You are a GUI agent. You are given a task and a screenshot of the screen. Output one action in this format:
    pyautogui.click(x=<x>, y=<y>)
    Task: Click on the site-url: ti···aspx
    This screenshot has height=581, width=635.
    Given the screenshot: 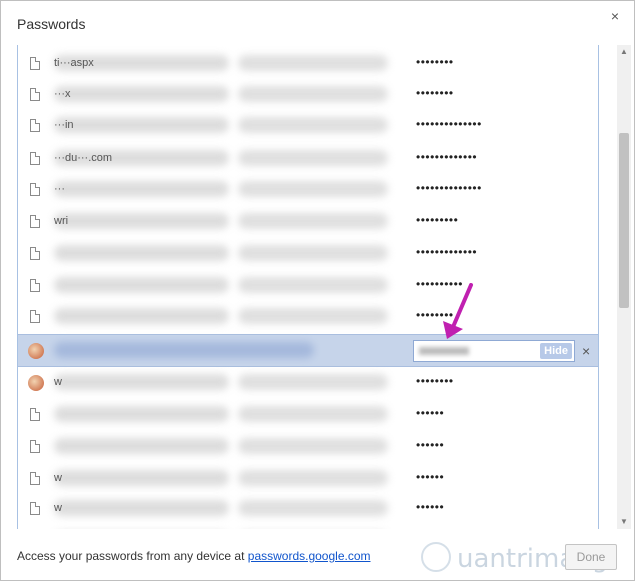 What is the action you would take?
    pyautogui.click(x=74, y=63)
    